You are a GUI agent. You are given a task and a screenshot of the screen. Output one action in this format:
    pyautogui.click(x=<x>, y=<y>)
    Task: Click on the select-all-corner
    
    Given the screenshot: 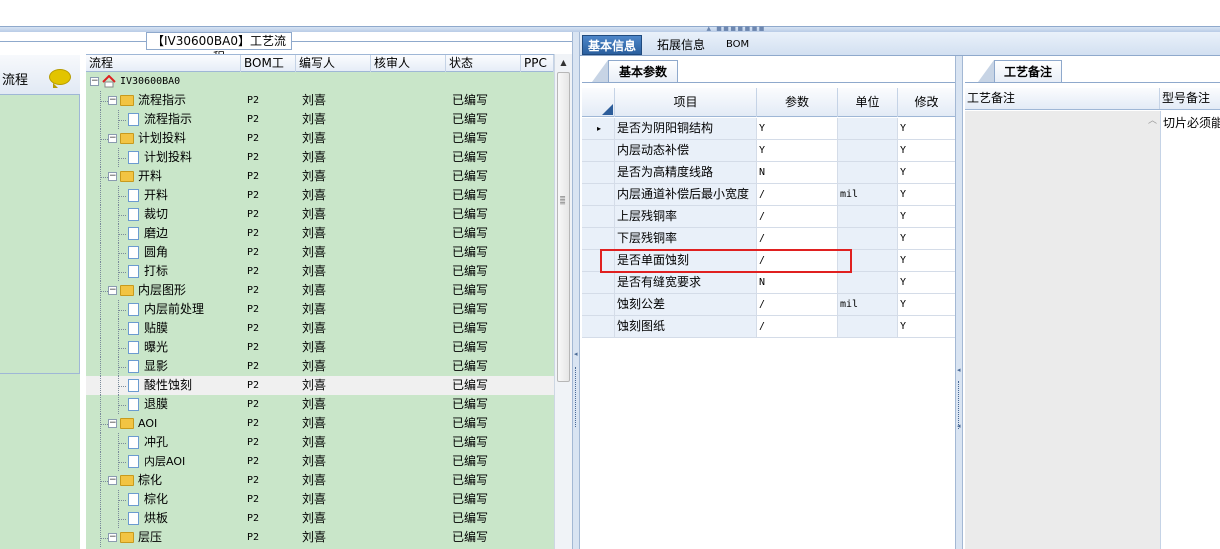 What is the action you would take?
    pyautogui.click(x=598, y=102)
    